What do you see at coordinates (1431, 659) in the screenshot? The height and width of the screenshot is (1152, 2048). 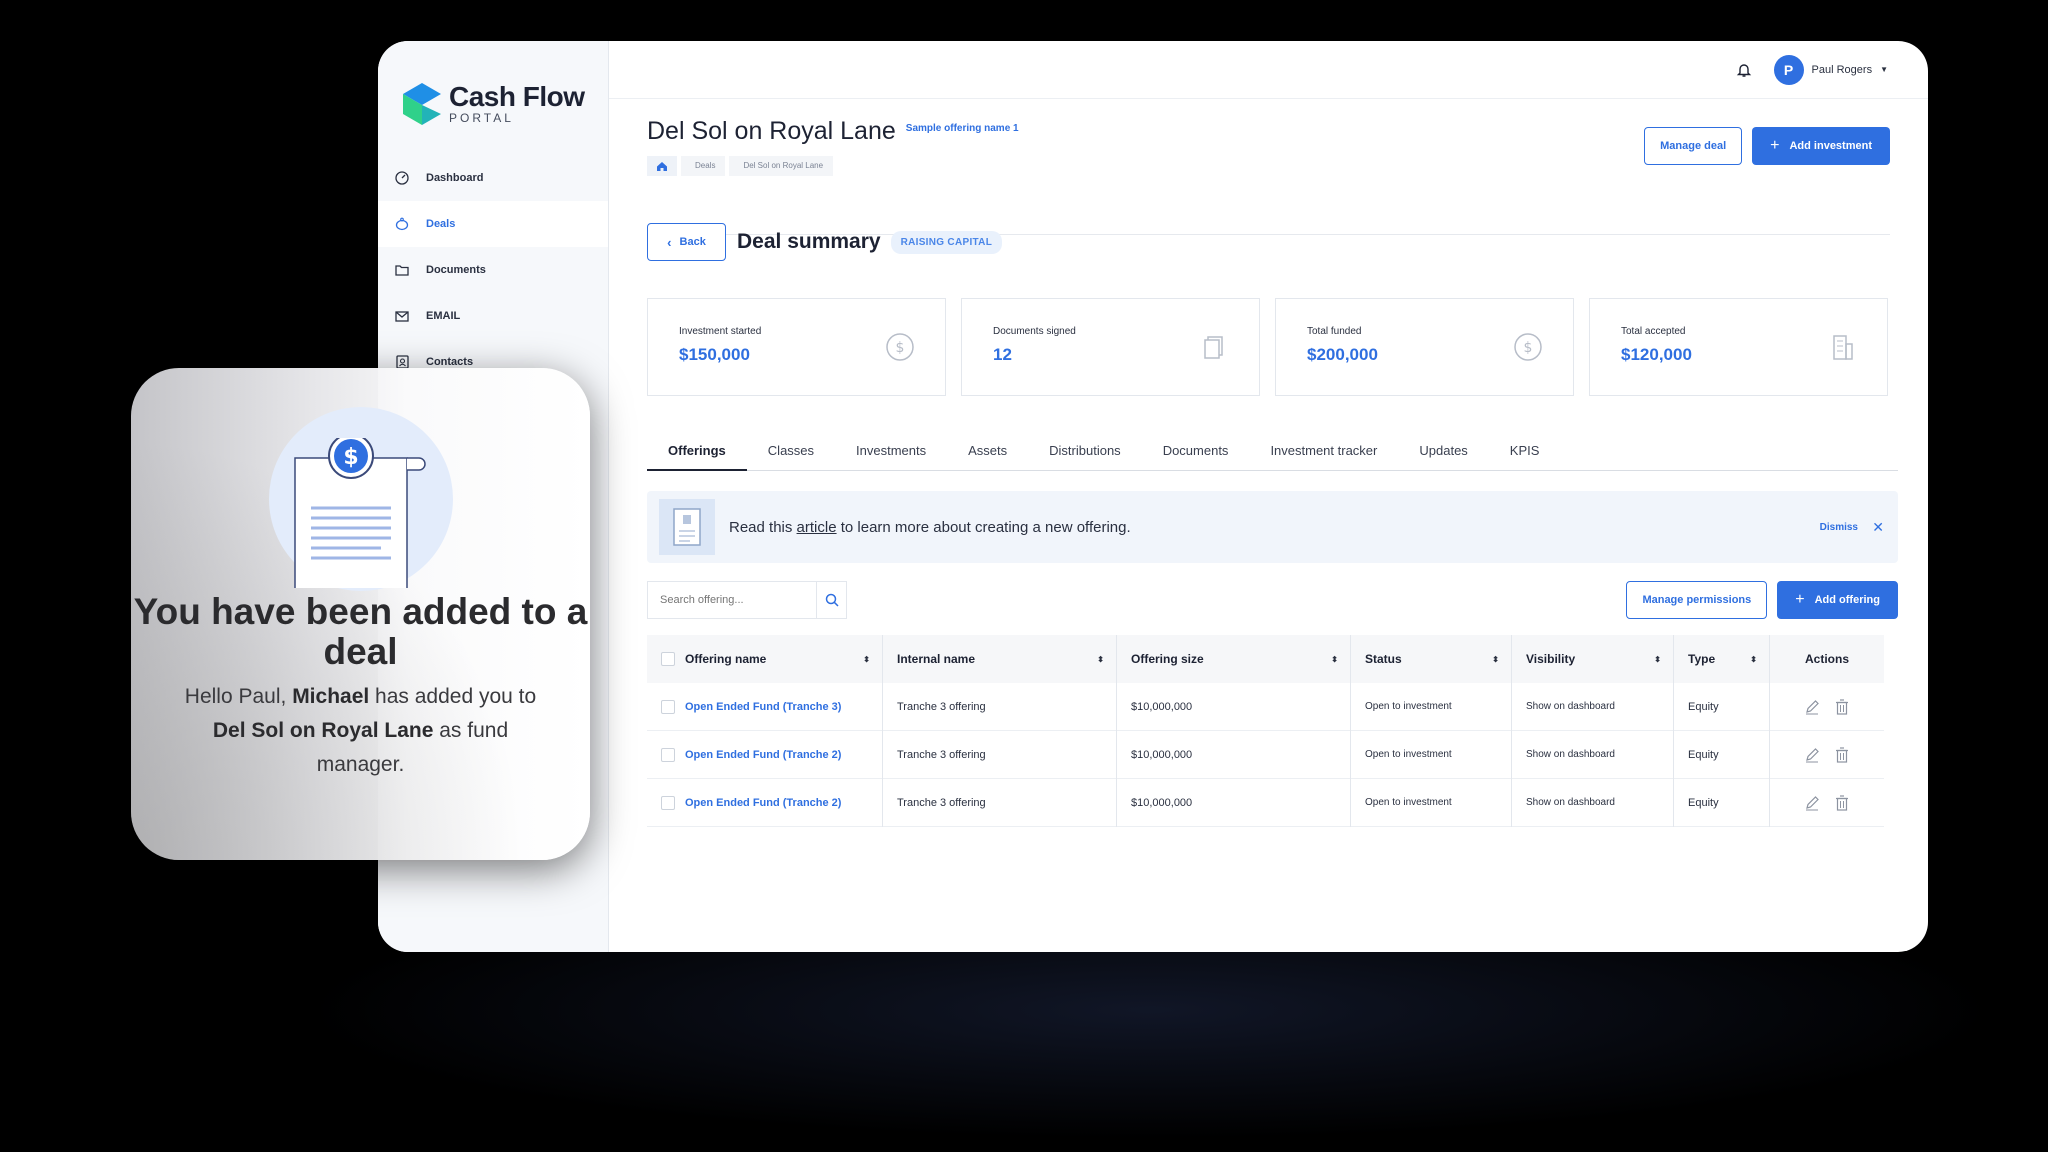 I see `header-status: Status ⬍` at bounding box center [1431, 659].